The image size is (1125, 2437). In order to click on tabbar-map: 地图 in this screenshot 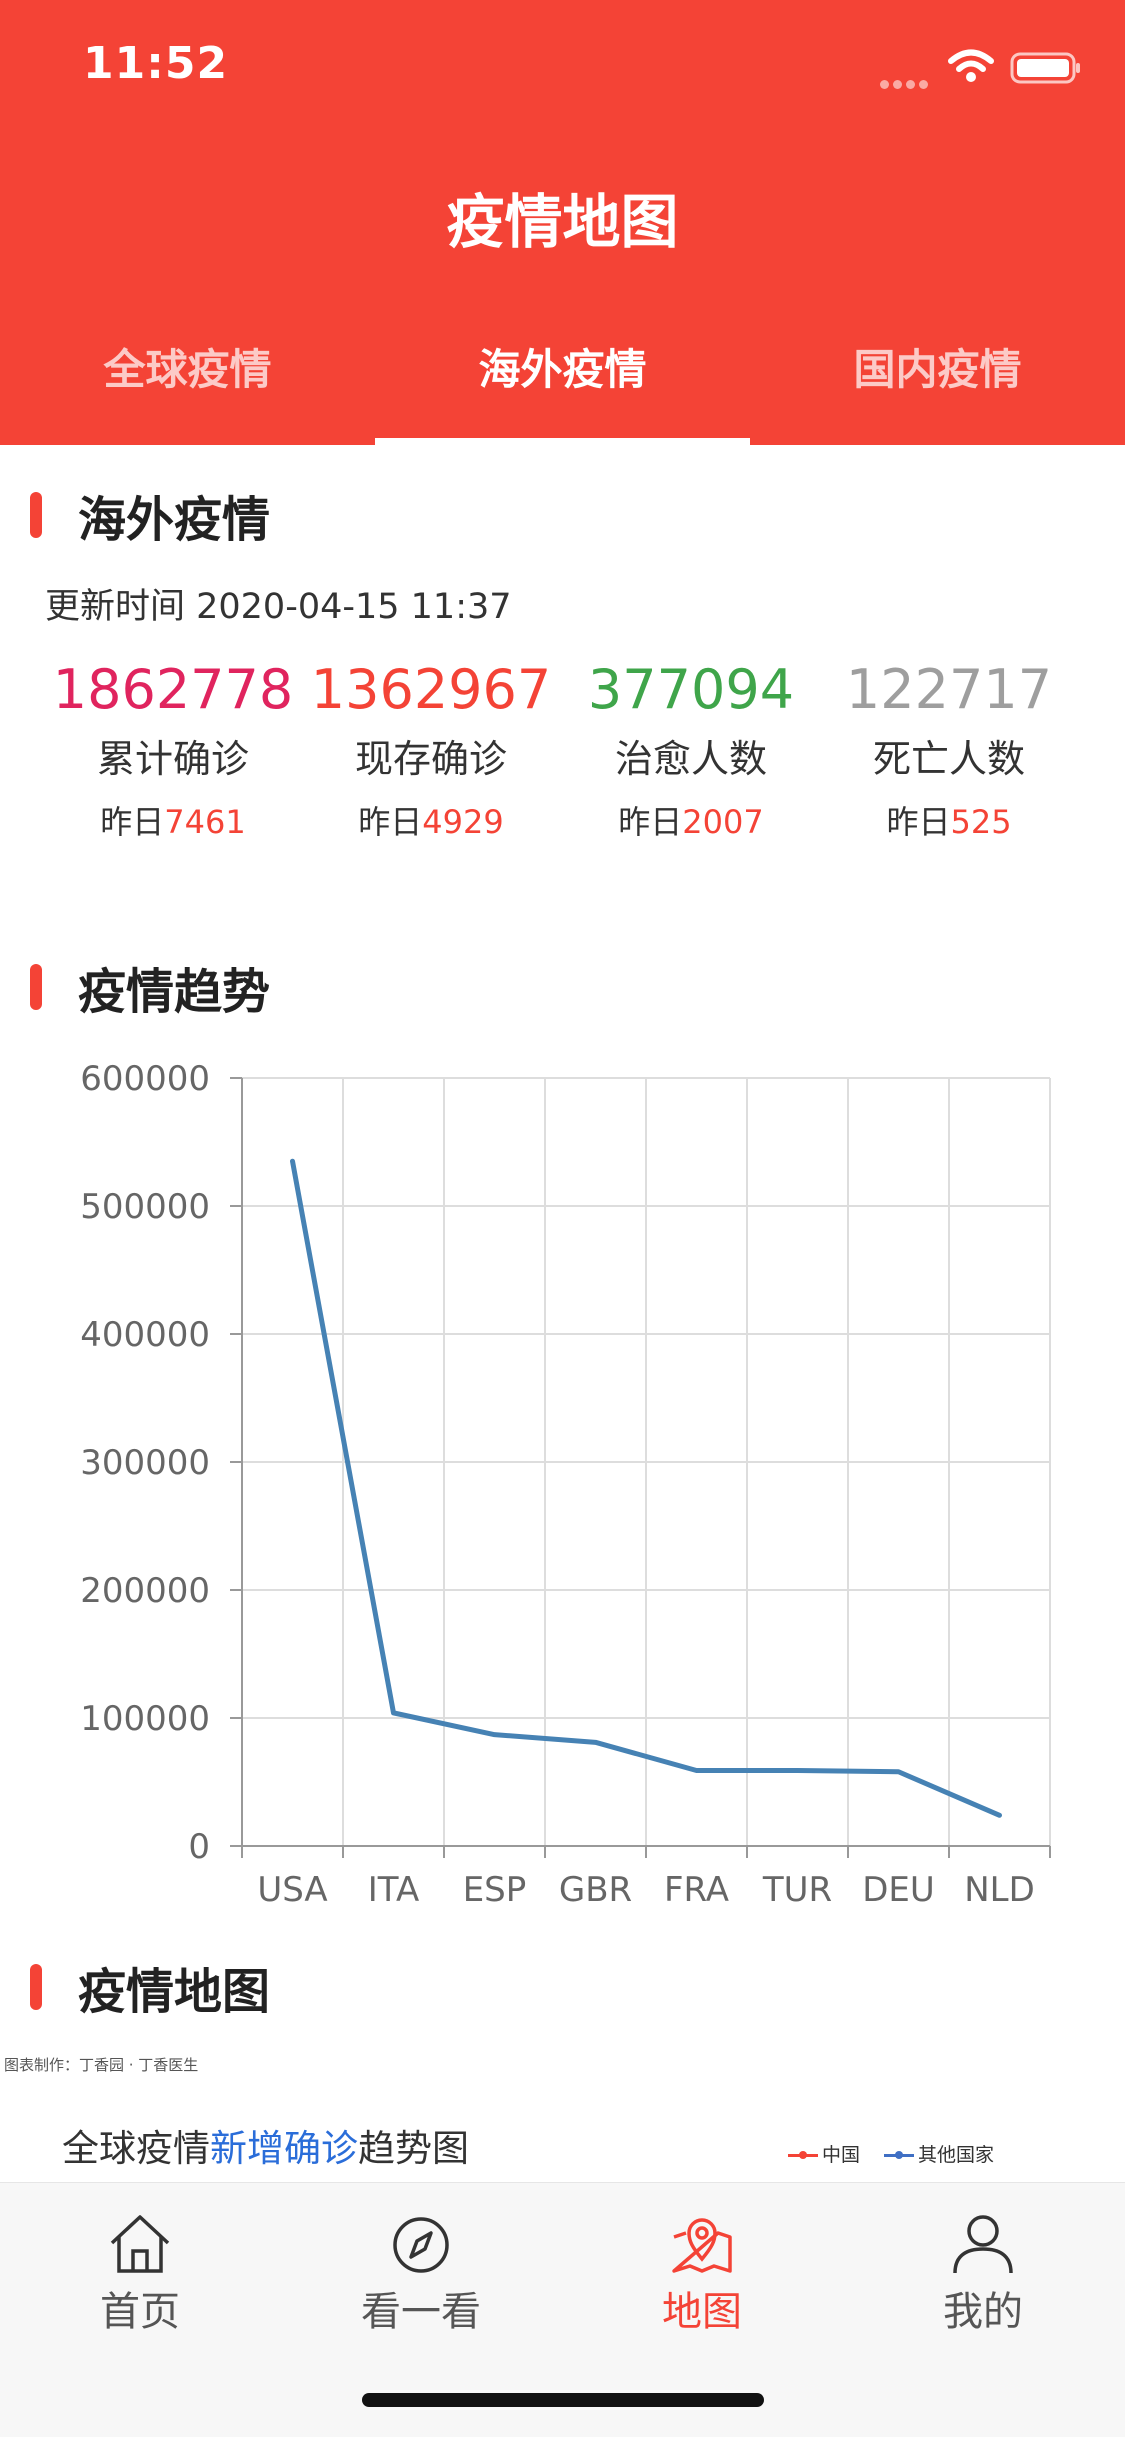, I will do `click(702, 2274)`.